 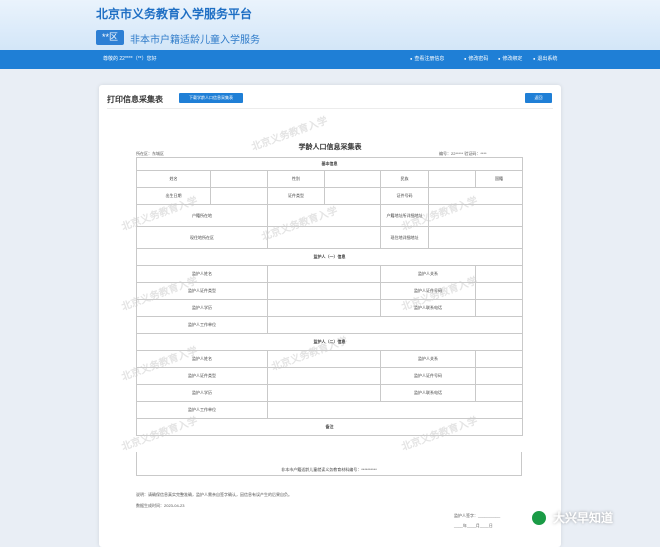 I want to click on label-hukou: 户籍所在地, so click(x=202, y=215).